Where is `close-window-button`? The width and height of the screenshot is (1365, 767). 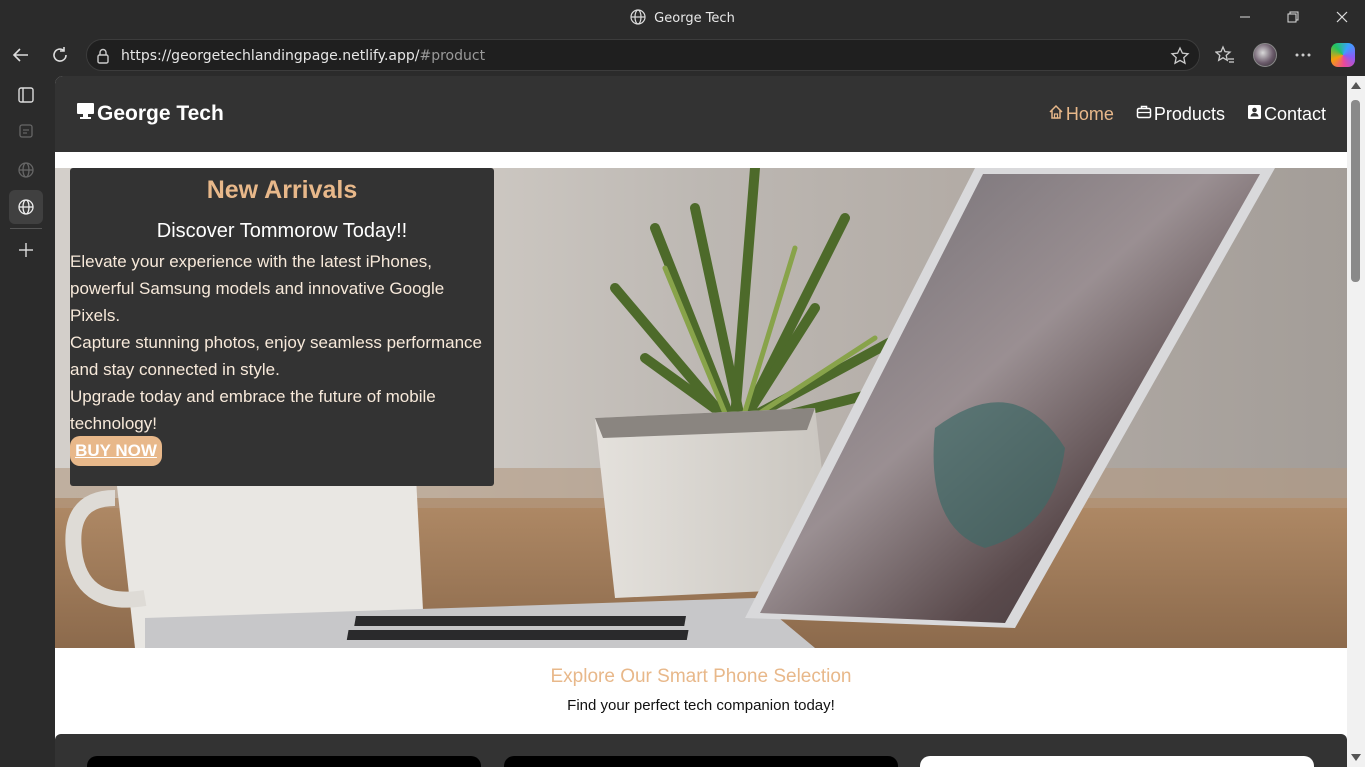
close-window-button is located at coordinates (1342, 17).